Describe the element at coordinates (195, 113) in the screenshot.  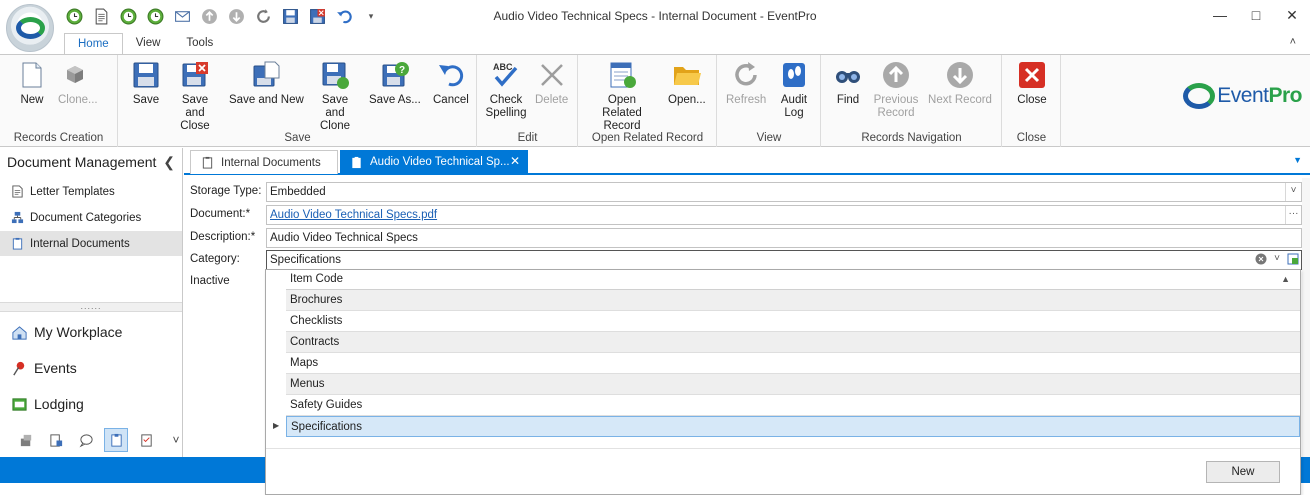
I see `save-and-close-label: Save and Close` at that location.